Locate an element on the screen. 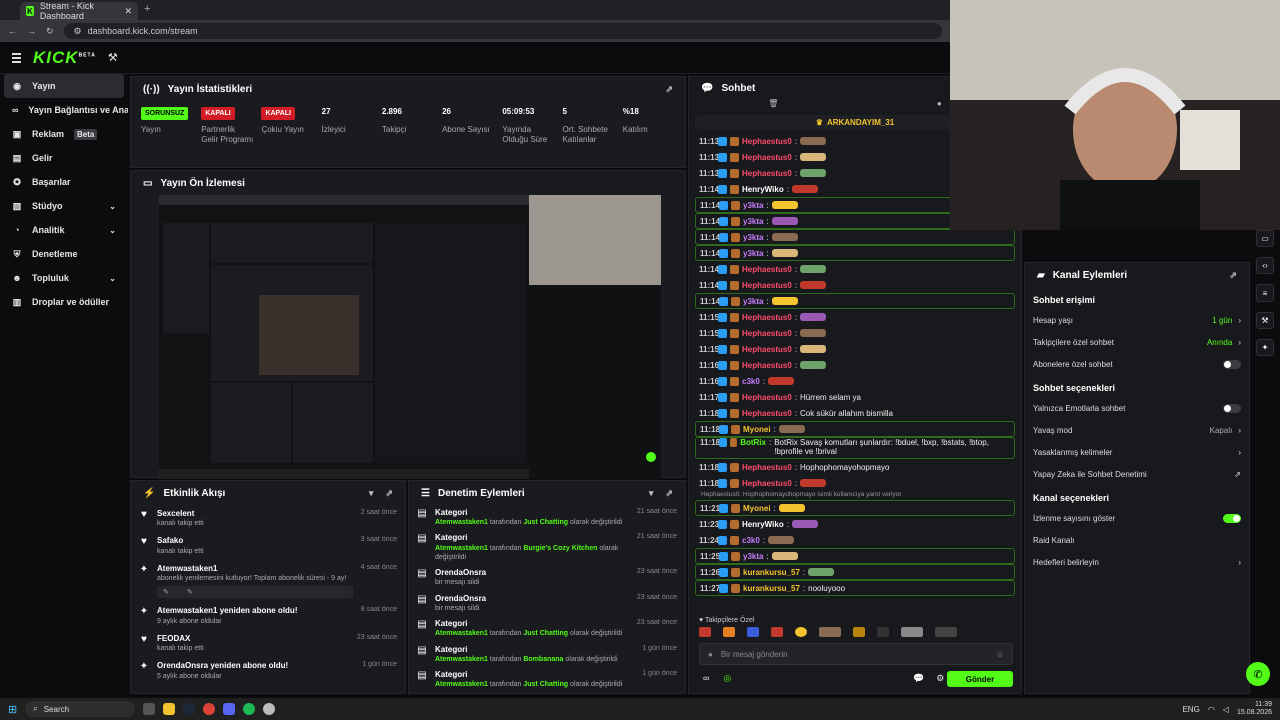 This screenshot has height=720, width=1280. settings-icon: ⚙ is located at coordinates (940, 678).